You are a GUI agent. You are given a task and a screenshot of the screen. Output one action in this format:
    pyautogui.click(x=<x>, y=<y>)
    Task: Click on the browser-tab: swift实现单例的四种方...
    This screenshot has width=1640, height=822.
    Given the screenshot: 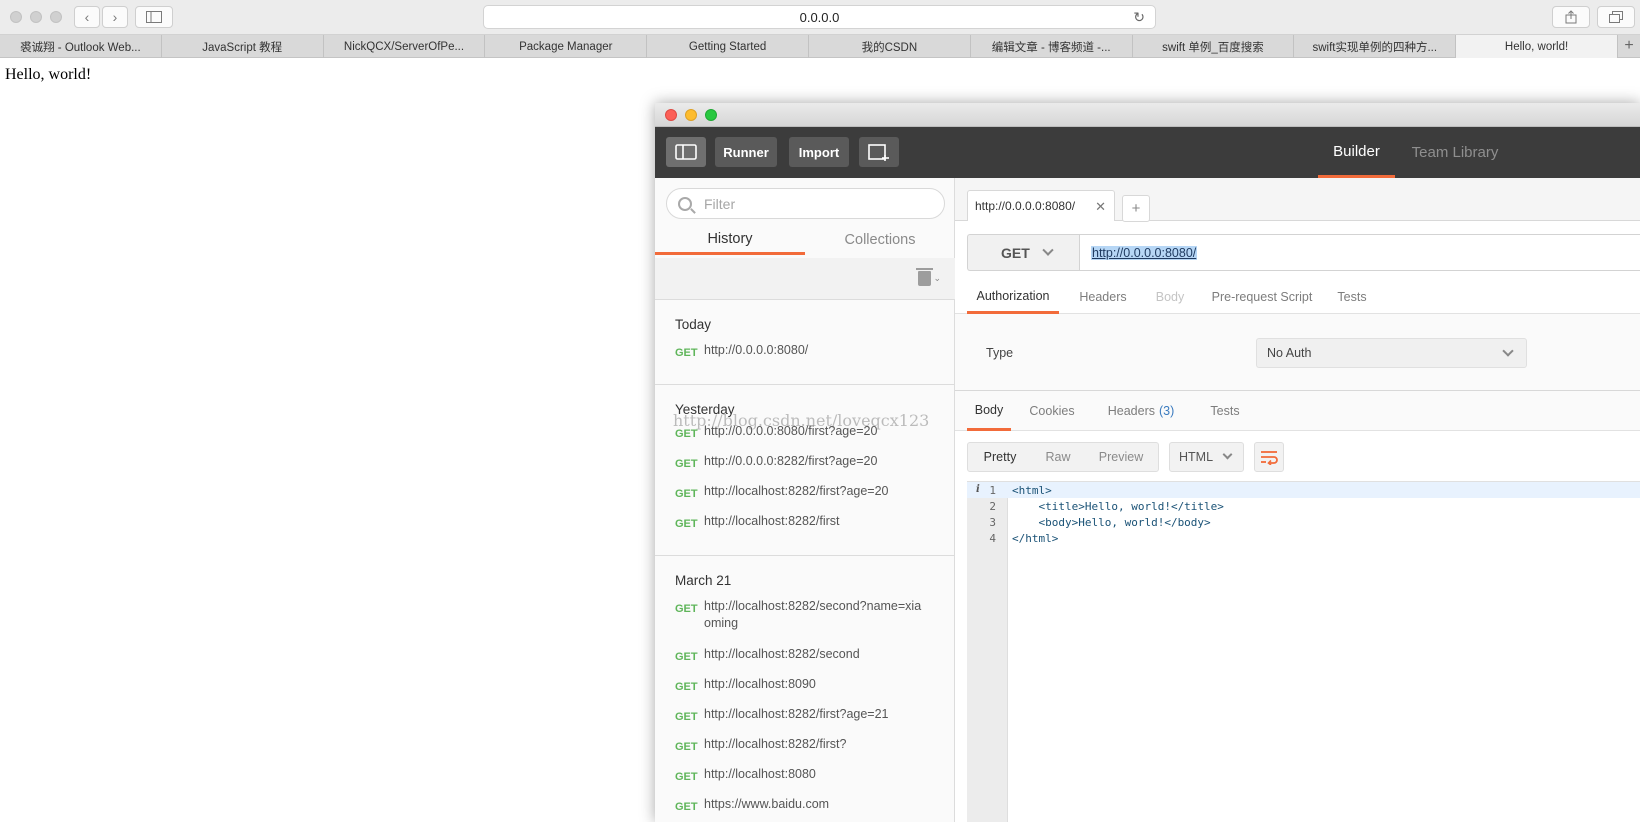 What is the action you would take?
    pyautogui.click(x=1375, y=46)
    